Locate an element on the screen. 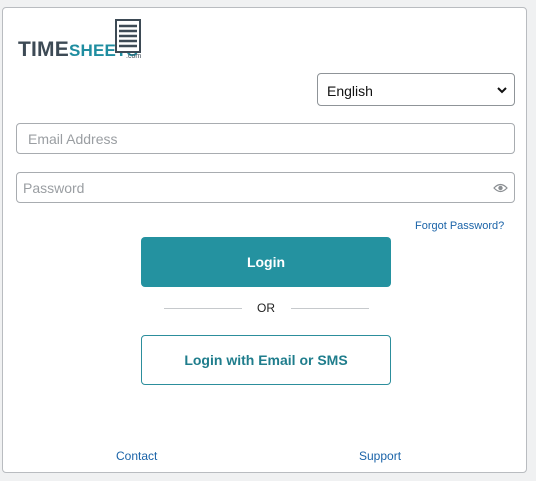 This screenshot has width=536, height=481. eye-icon is located at coordinates (500, 188).